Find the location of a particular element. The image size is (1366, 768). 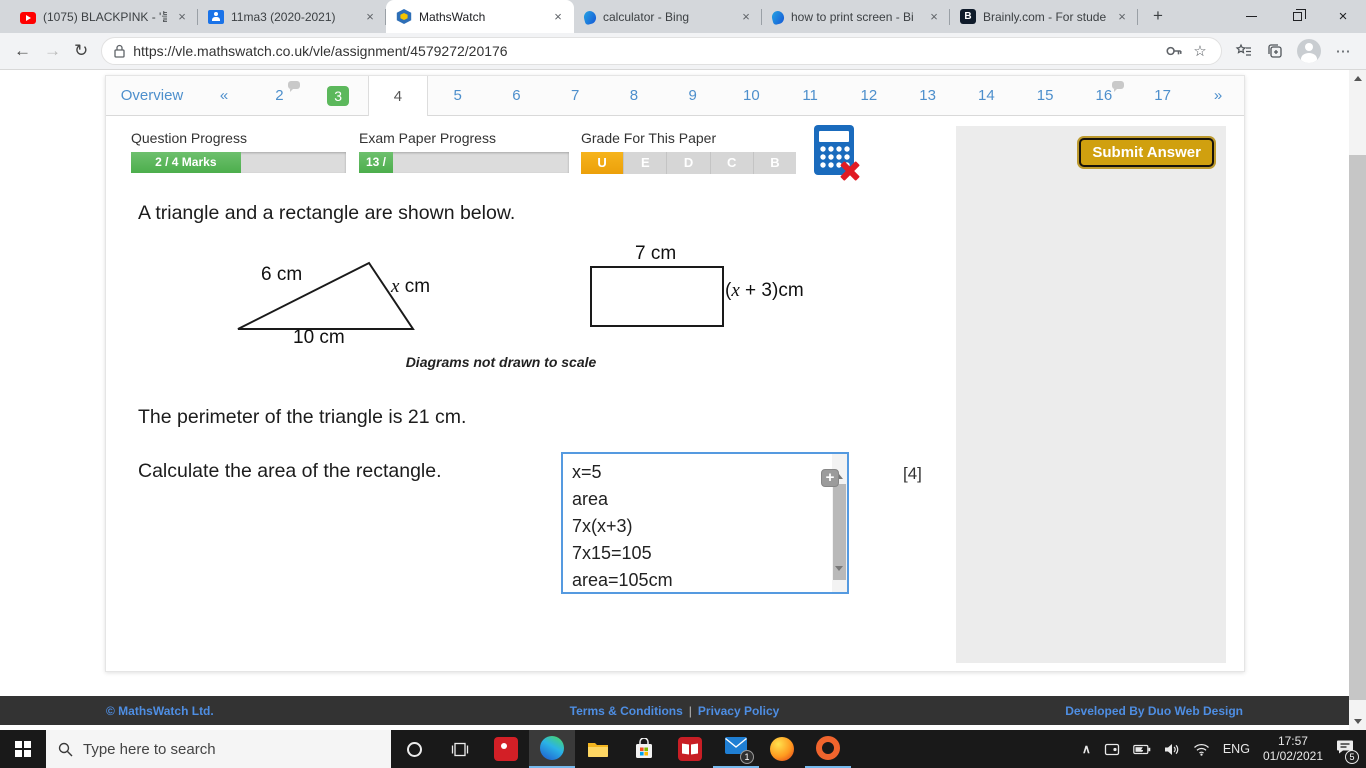

back-button: ← is located at coordinates (22, 51).